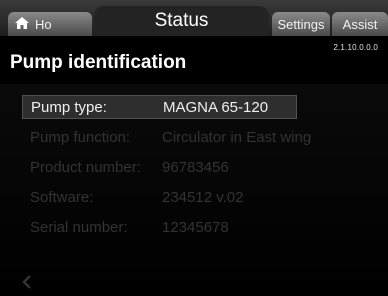 The image size is (388, 296). Describe the element at coordinates (22, 24) in the screenshot. I see `home-icon` at that location.